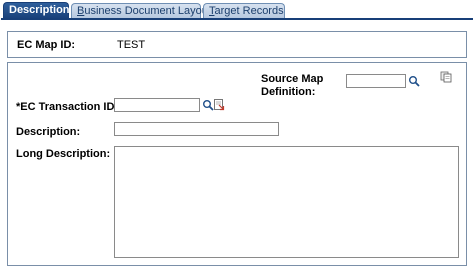 The height and width of the screenshot is (271, 474). Describe the element at coordinates (63, 154) in the screenshot. I see `long-description-label: Long Description:` at that location.